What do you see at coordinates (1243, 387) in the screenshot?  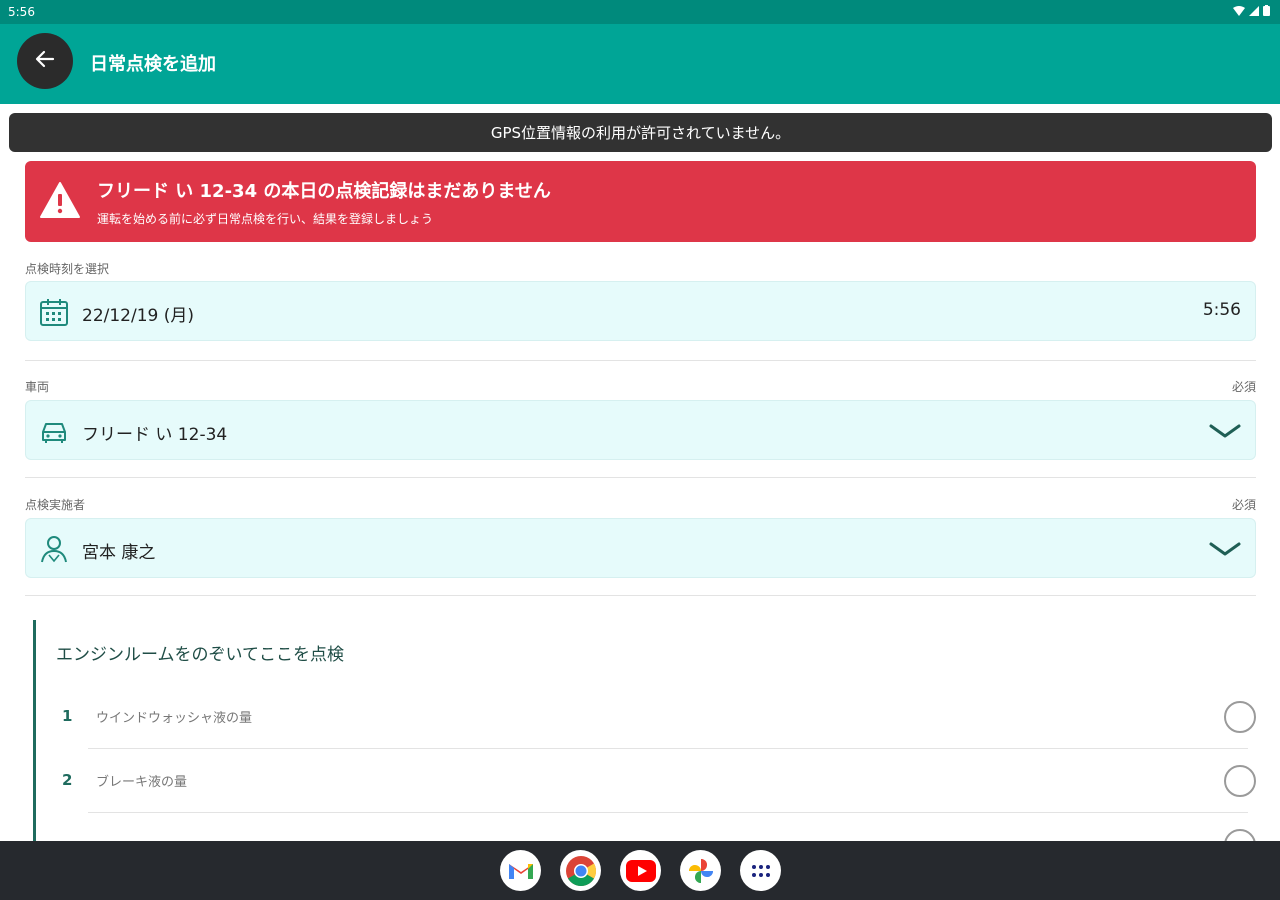 I see `vehicle-required-badge: 必須` at bounding box center [1243, 387].